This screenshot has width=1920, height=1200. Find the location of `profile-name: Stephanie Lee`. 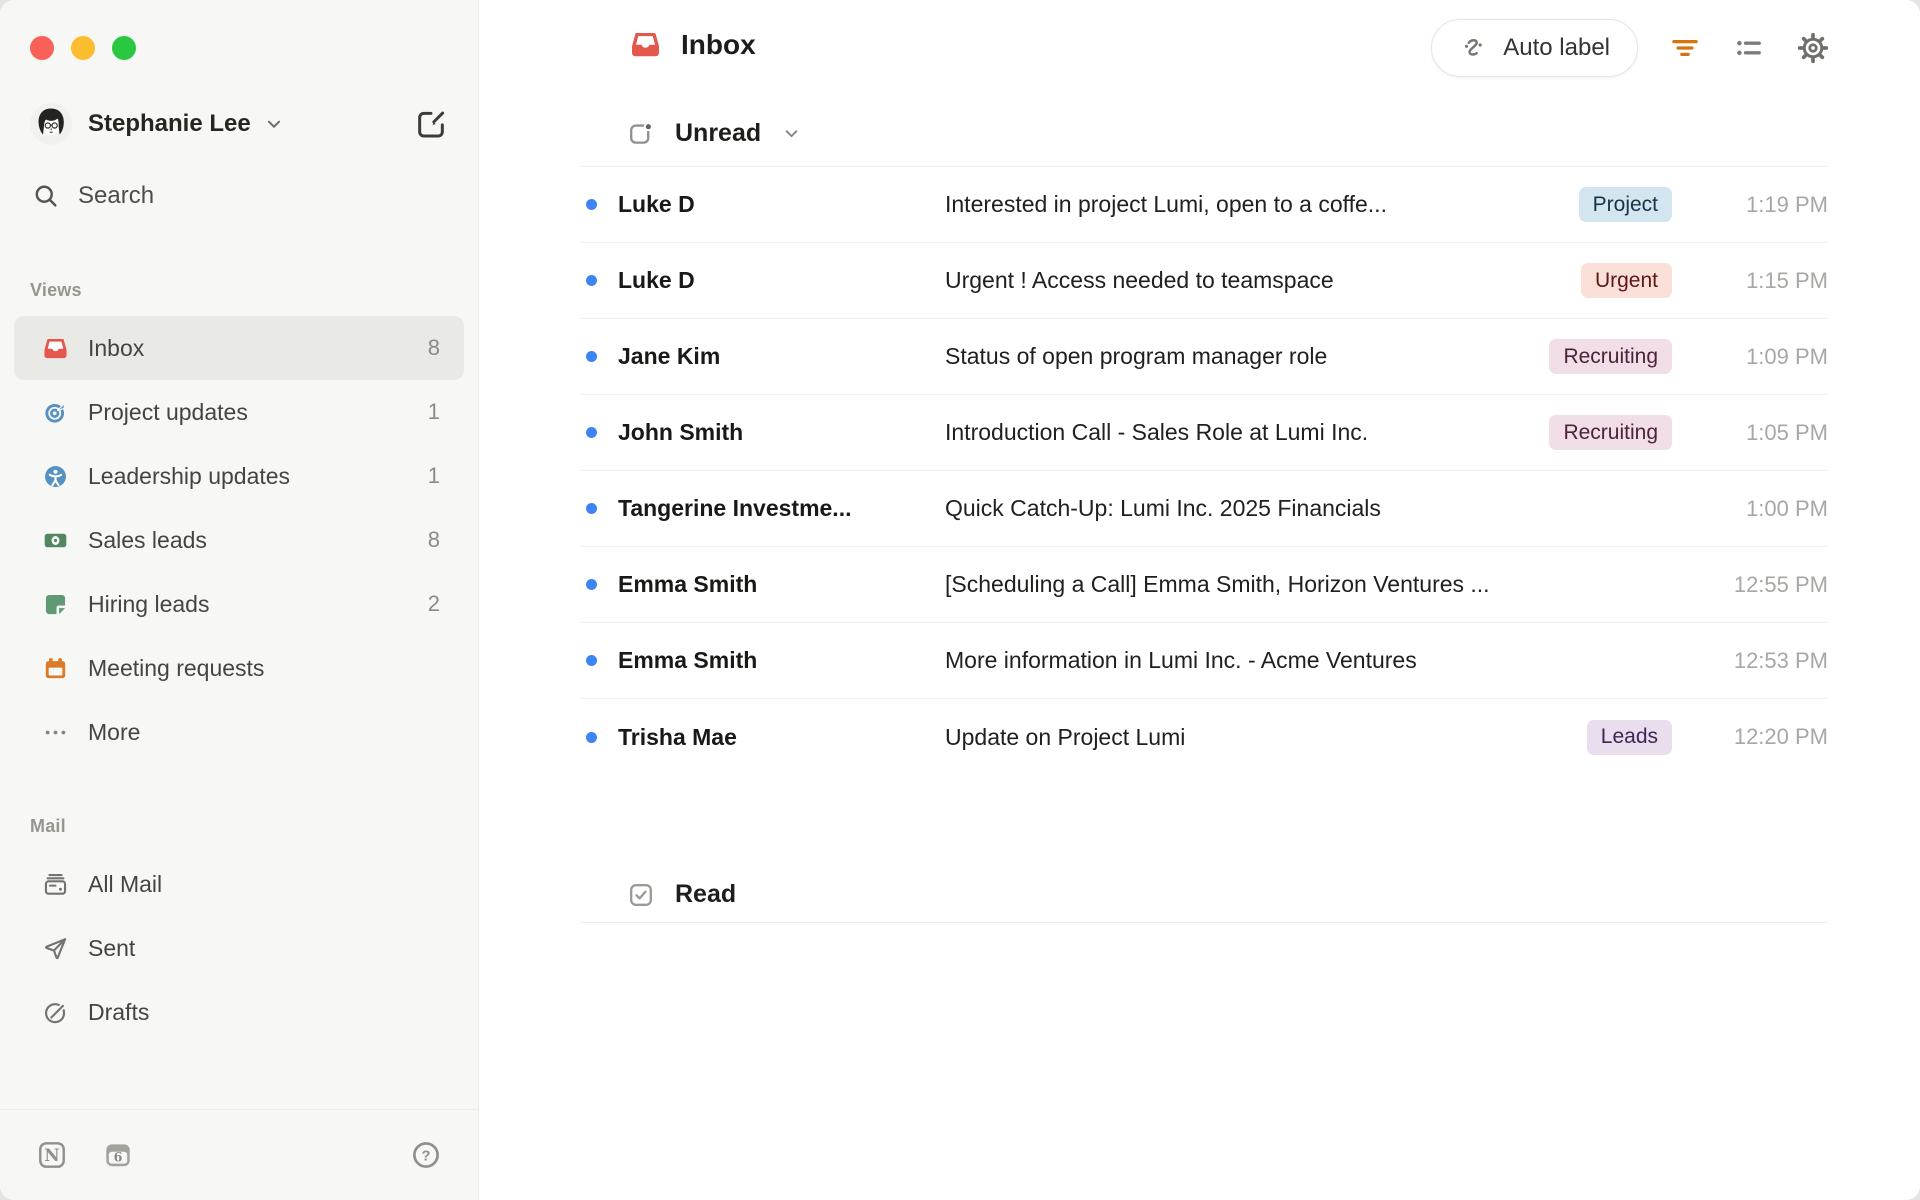

profile-name: Stephanie Lee is located at coordinates (169, 123).